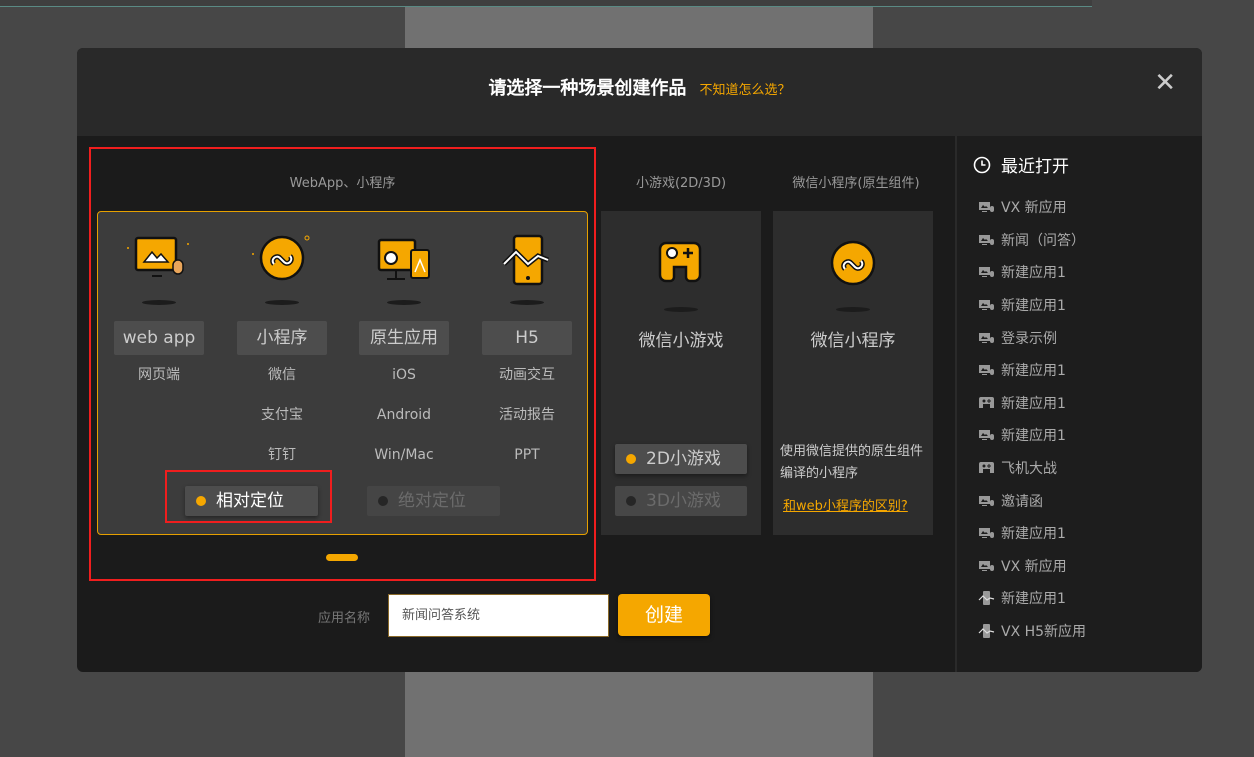  I want to click on absolute-layout-radio: 绝对定位, so click(433, 501).